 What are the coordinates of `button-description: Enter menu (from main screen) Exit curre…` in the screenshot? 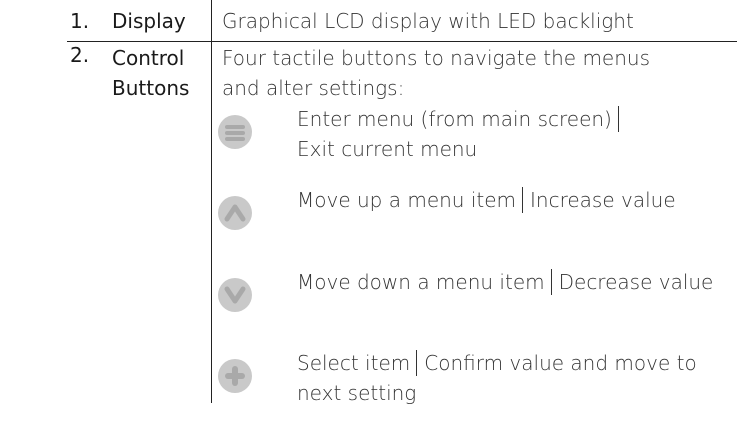 It's located at (517, 134).